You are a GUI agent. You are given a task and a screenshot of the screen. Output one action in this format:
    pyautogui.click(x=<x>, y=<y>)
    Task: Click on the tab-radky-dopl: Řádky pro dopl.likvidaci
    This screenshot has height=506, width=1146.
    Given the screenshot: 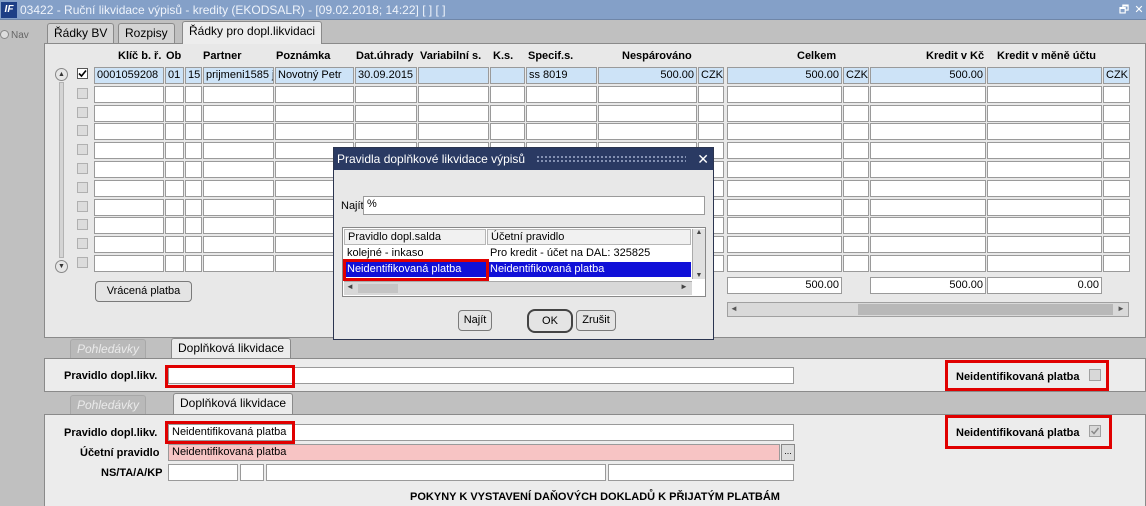 What is the action you would take?
    pyautogui.click(x=252, y=32)
    